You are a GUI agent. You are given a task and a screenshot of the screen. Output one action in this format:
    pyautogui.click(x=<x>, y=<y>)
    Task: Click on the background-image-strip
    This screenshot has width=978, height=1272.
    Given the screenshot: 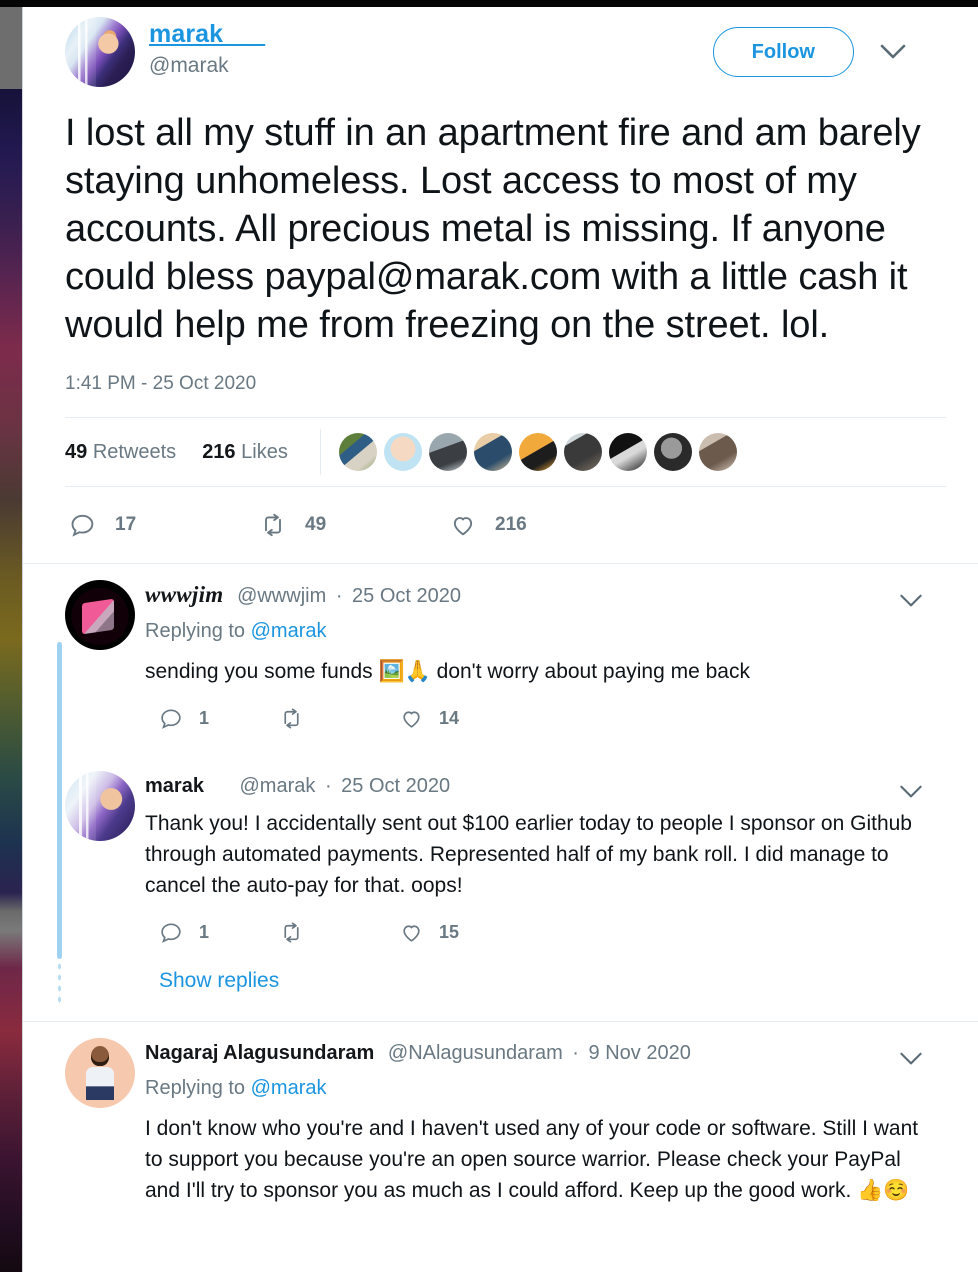 What is the action you would take?
    pyautogui.click(x=11, y=639)
    